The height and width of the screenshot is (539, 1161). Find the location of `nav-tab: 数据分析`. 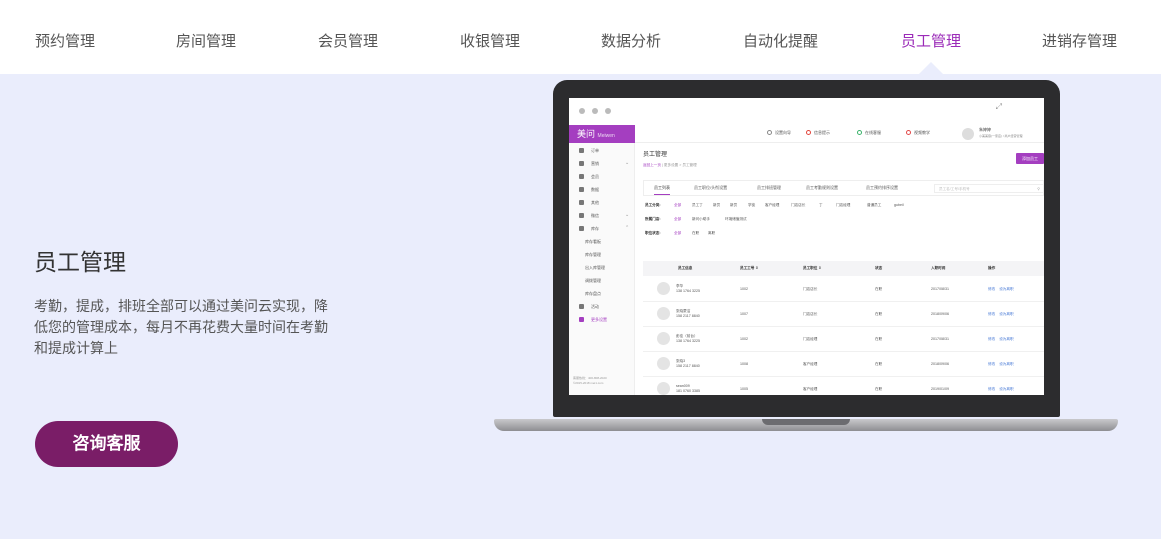

nav-tab: 数据分析 is located at coordinates (631, 37).